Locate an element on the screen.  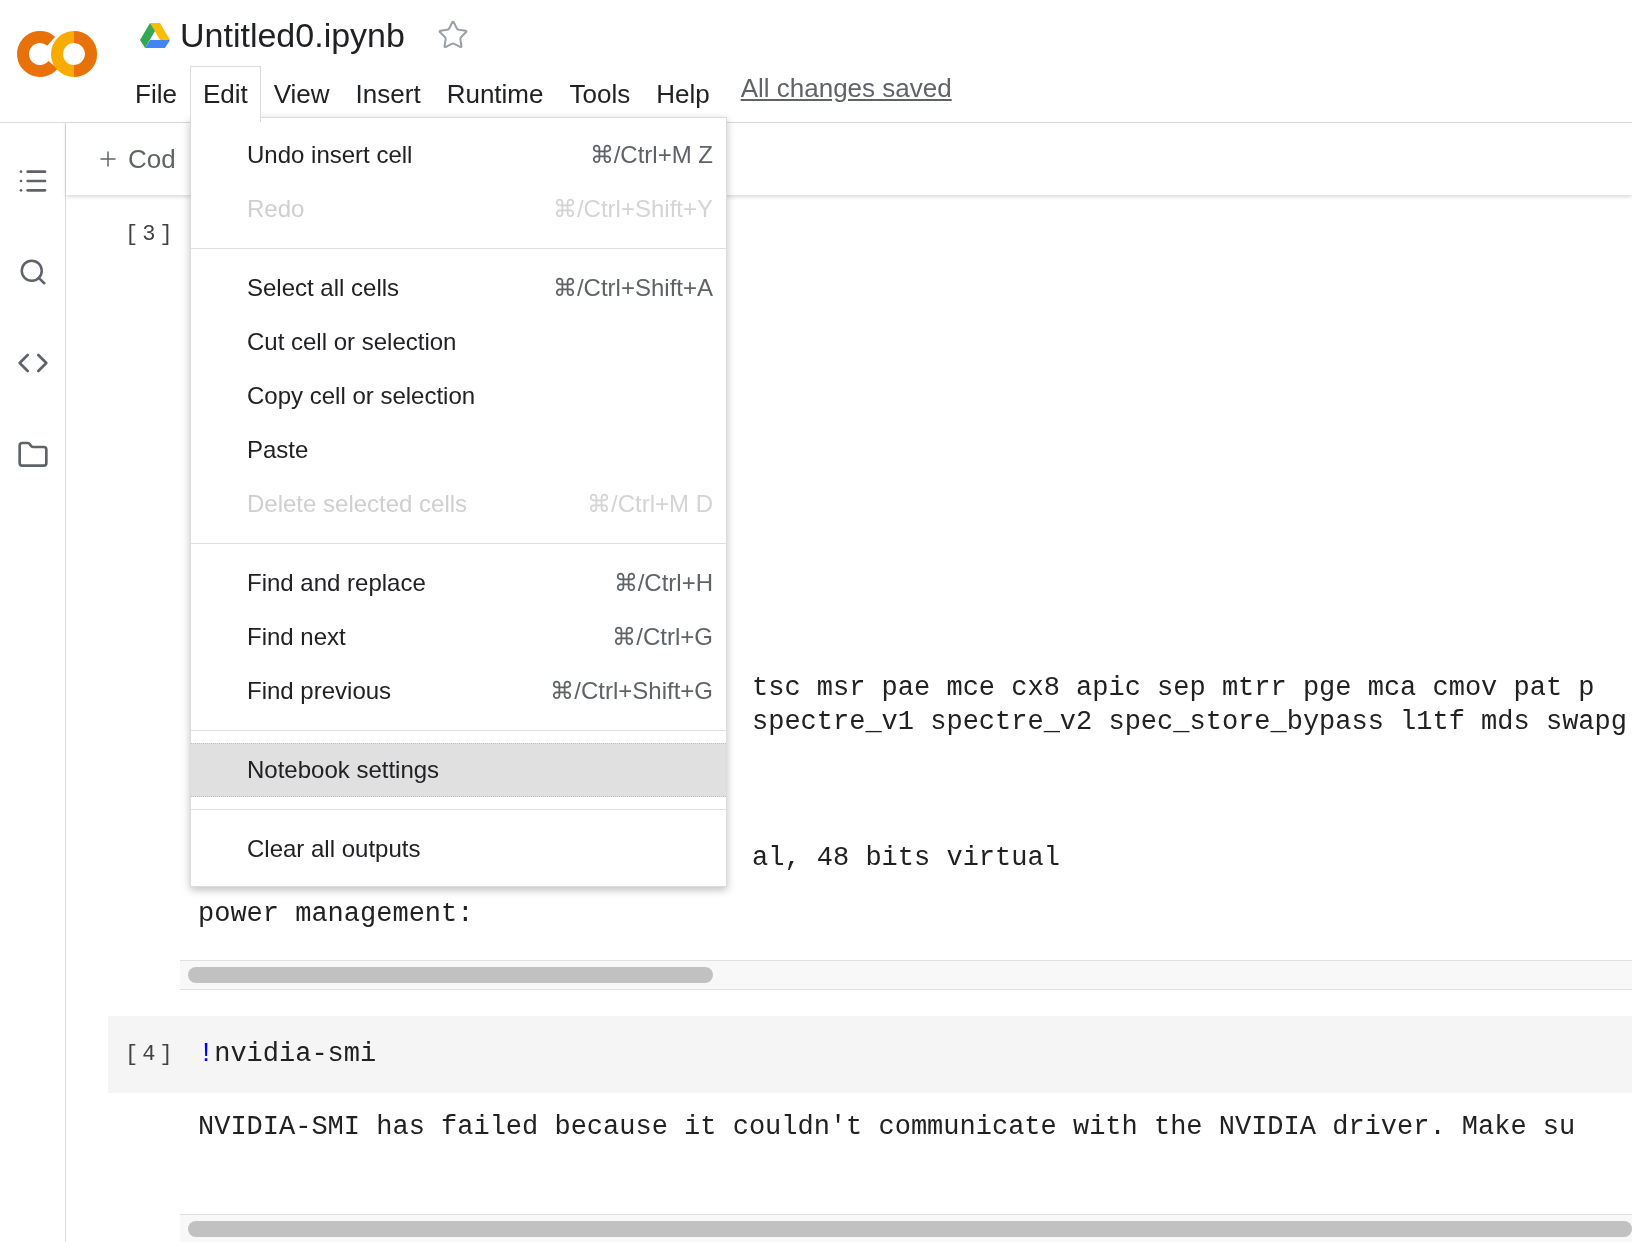
menu-item-label: Paste is located at coordinates (278, 450).